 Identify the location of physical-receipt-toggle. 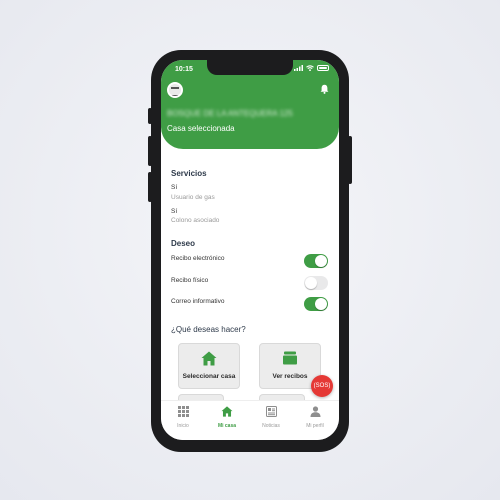
(316, 283).